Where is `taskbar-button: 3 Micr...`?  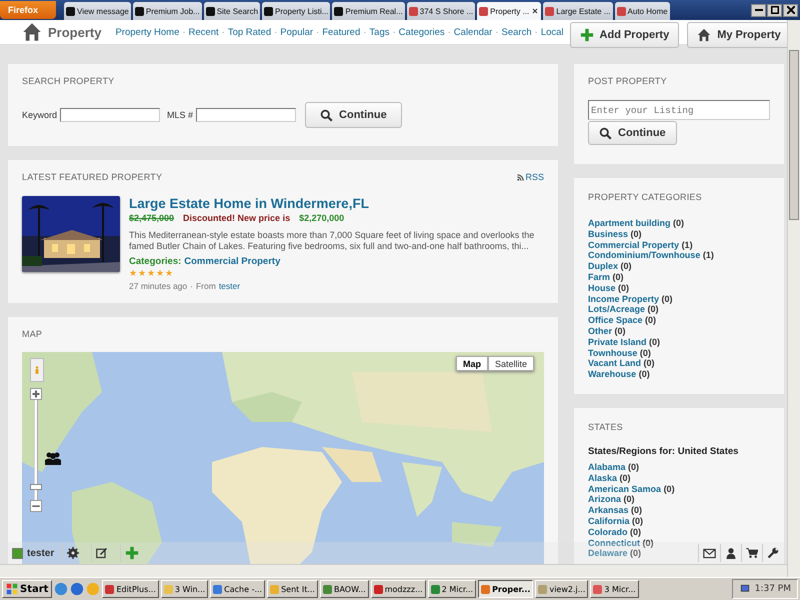
taskbar-button: 3 Micr... is located at coordinates (614, 589).